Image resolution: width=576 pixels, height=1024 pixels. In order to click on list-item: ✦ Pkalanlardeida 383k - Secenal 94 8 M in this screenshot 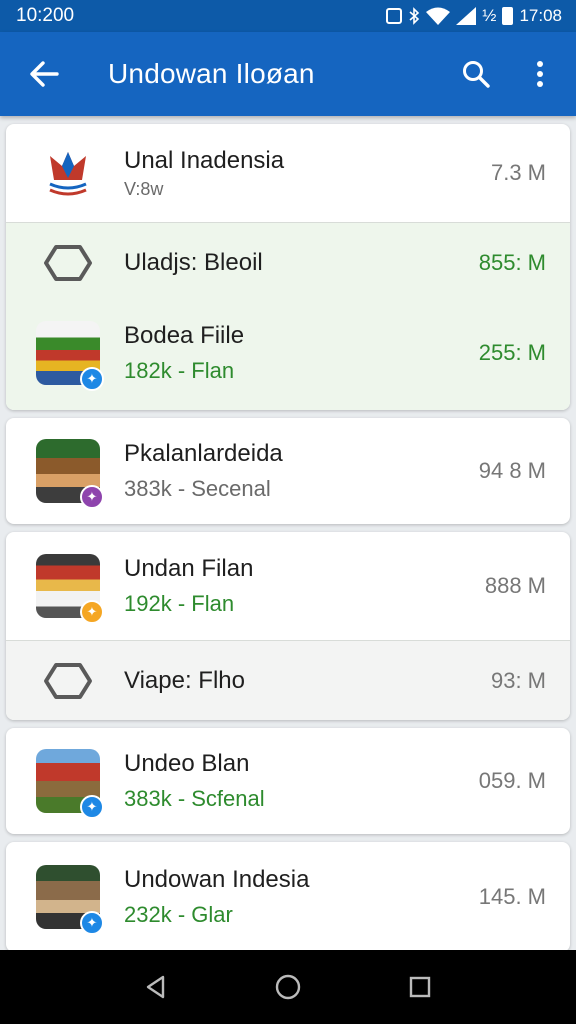, I will do `click(288, 471)`.